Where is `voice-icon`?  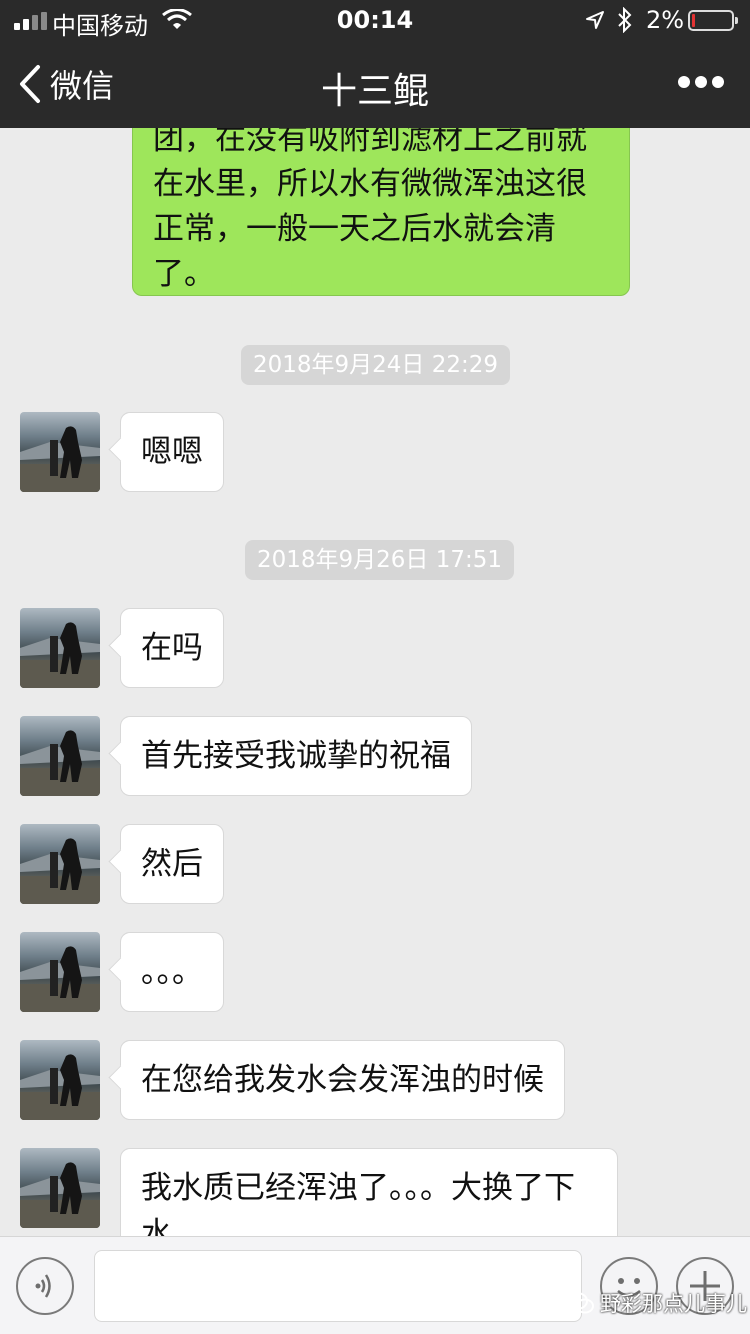
voice-icon is located at coordinates (43, 1286).